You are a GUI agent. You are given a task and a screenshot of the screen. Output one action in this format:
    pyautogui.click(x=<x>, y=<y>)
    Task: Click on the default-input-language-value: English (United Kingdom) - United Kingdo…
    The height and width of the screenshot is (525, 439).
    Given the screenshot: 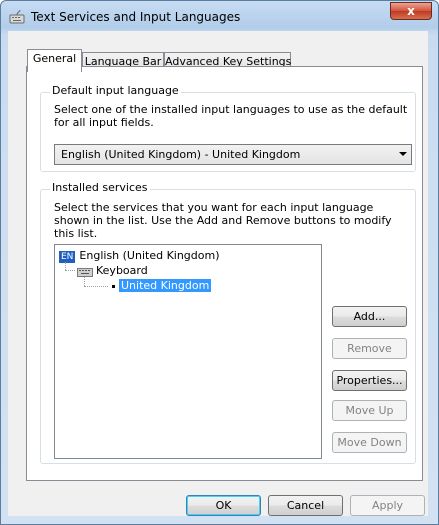 What is the action you would take?
    pyautogui.click(x=181, y=154)
    